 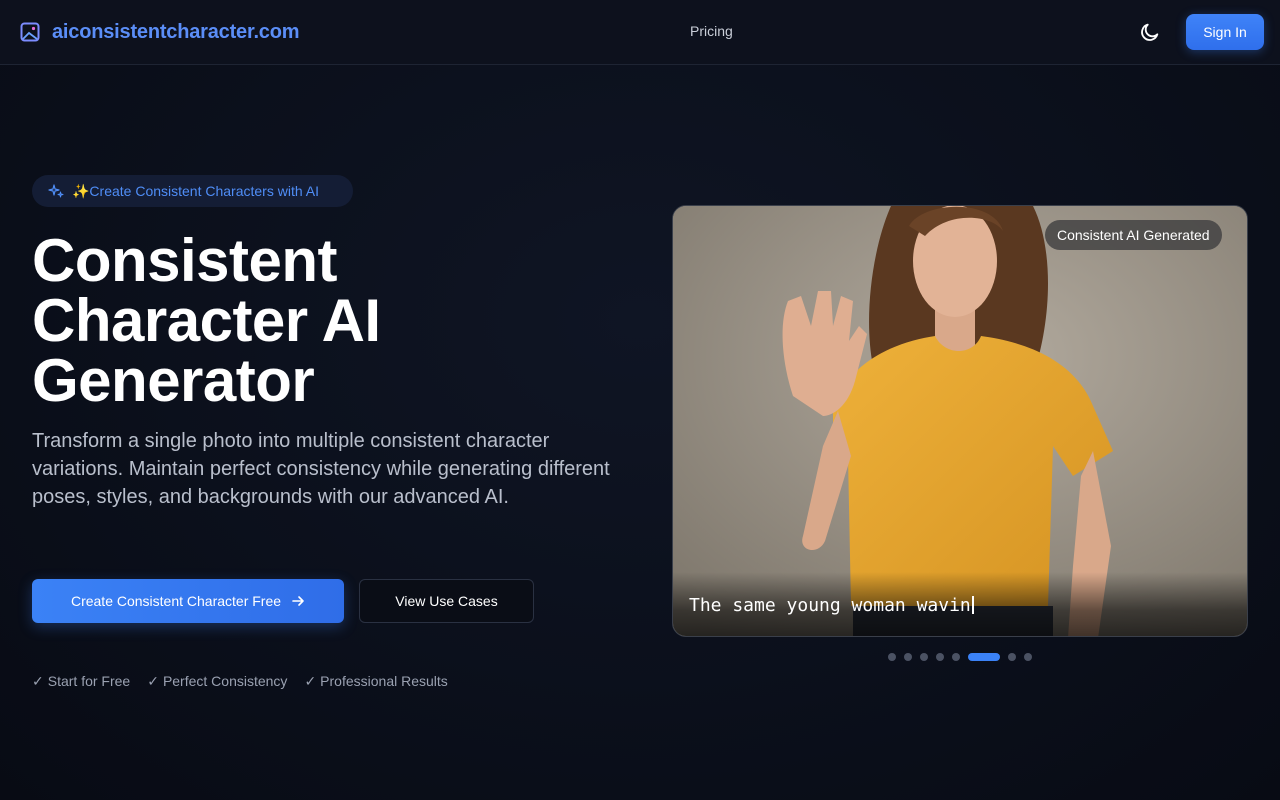 I want to click on moon-icon, so click(x=1150, y=32).